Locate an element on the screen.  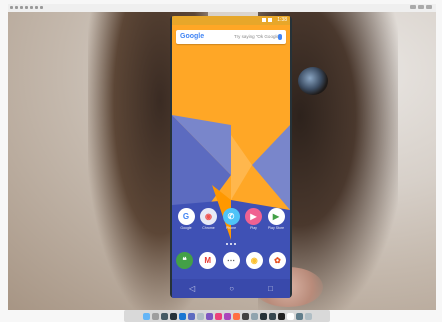
view-menu is located at coordinates (31, 7).